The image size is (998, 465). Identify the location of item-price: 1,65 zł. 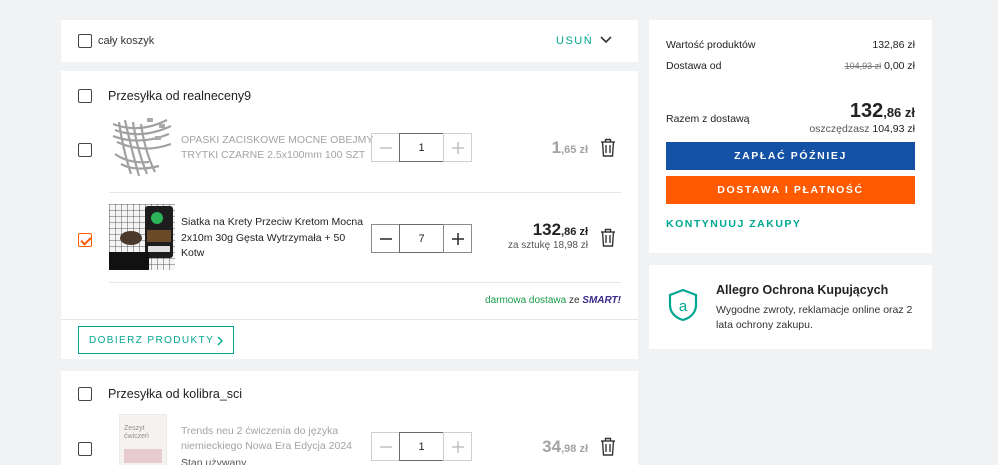
(570, 148).